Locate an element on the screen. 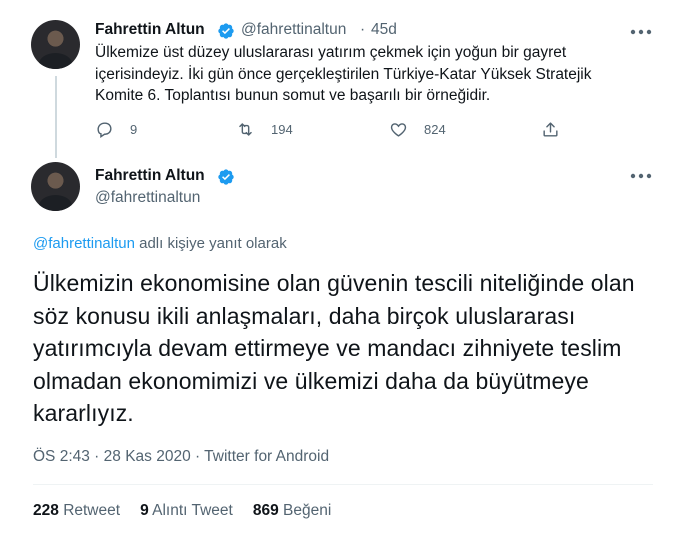 The height and width of the screenshot is (536, 673). retweet-count: 194 is located at coordinates (282, 129).